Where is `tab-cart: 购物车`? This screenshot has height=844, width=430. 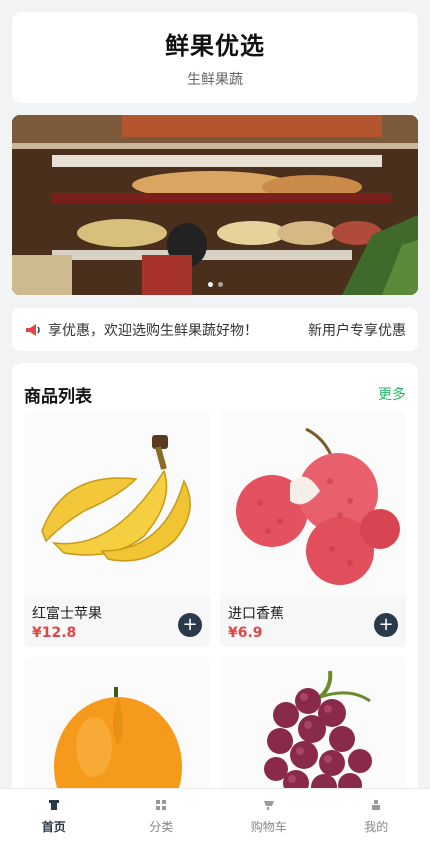 tab-cart: 购物车 is located at coordinates (269, 816).